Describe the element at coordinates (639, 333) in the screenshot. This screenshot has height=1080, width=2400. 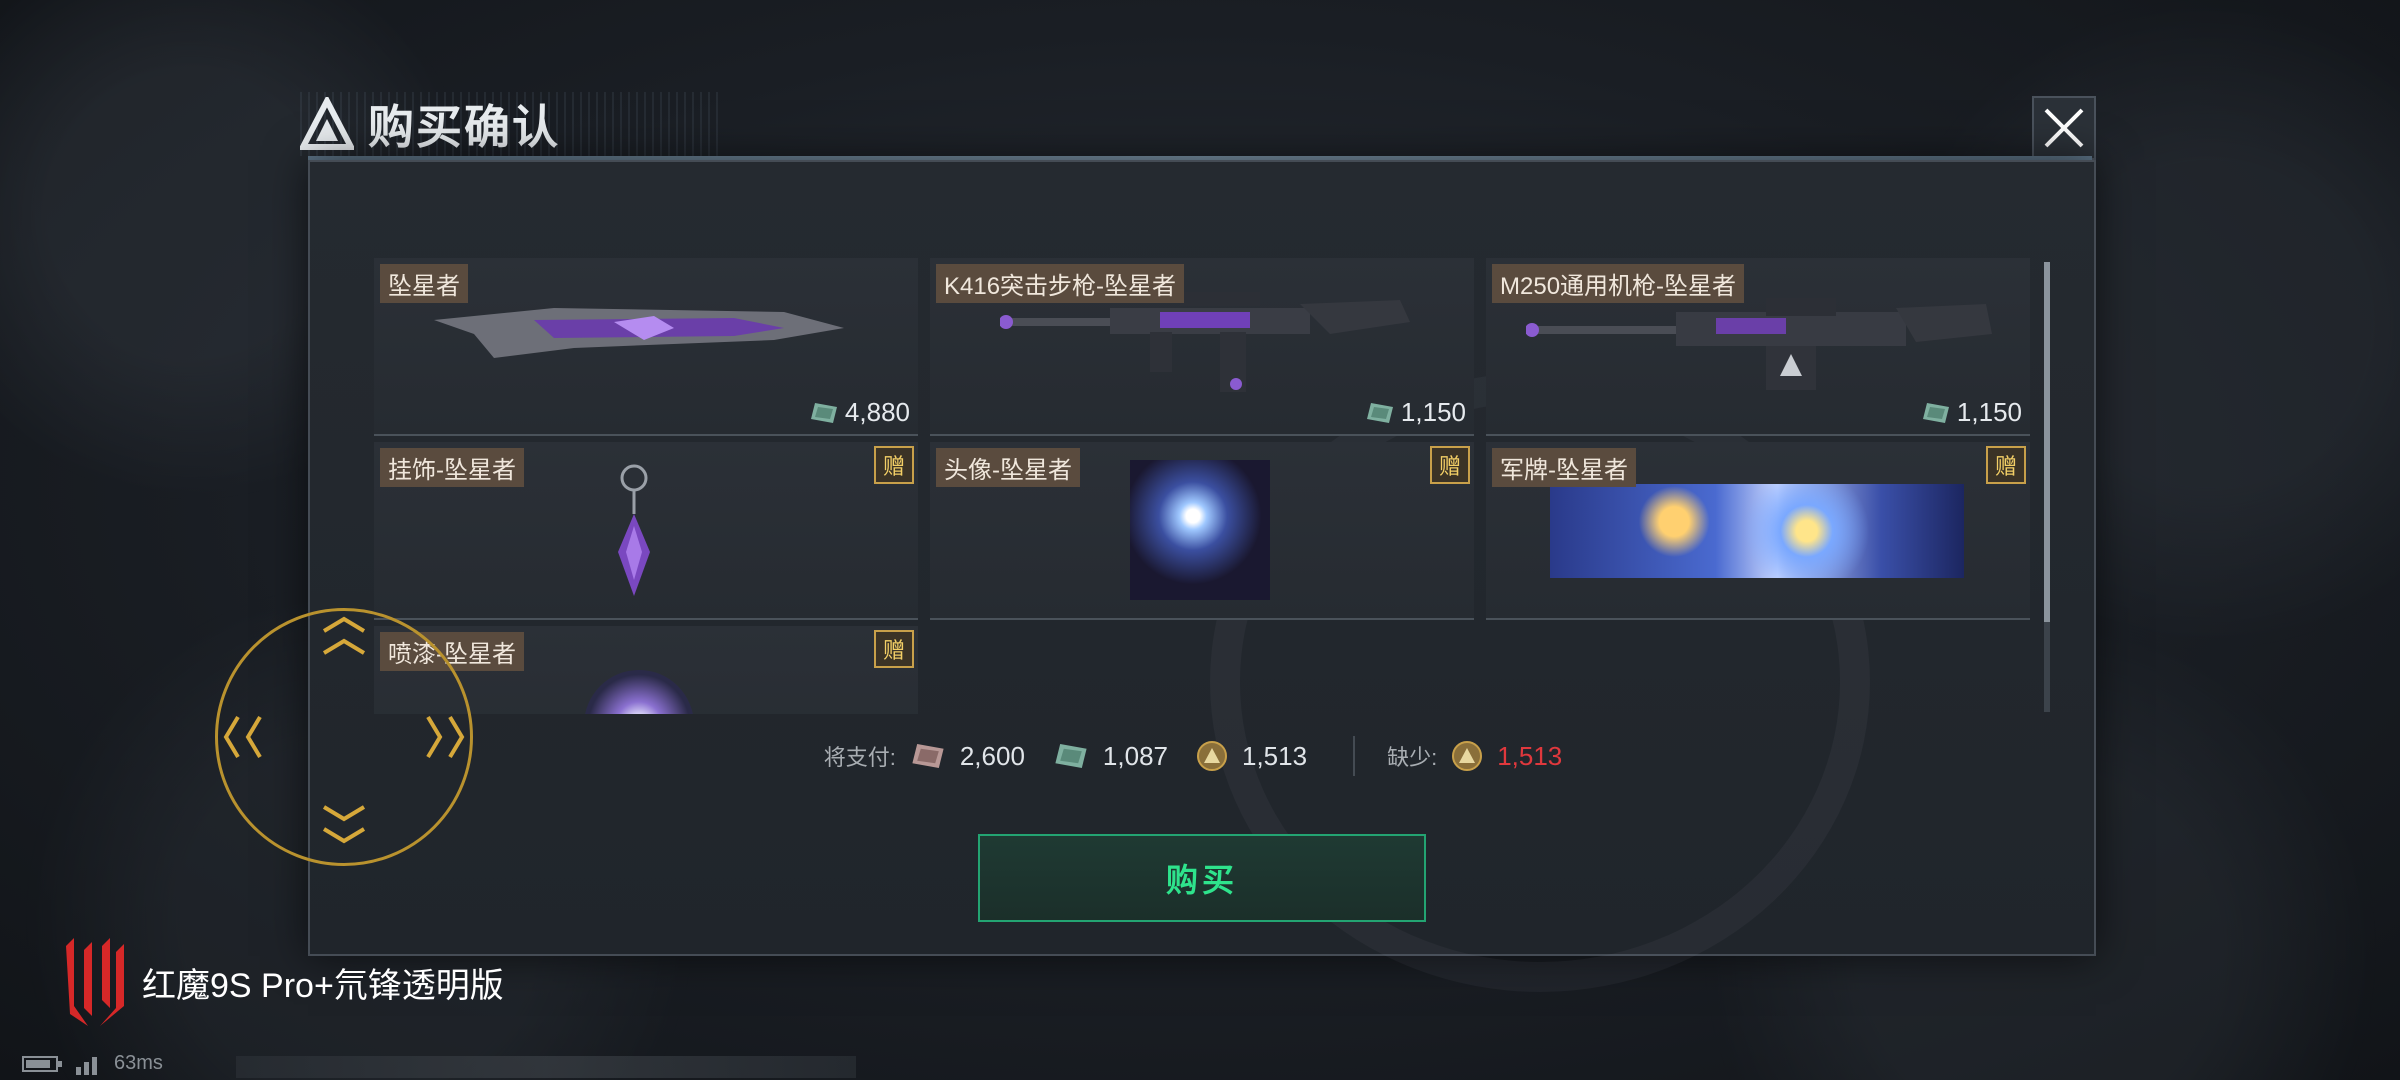
I see `dagger-art` at that location.